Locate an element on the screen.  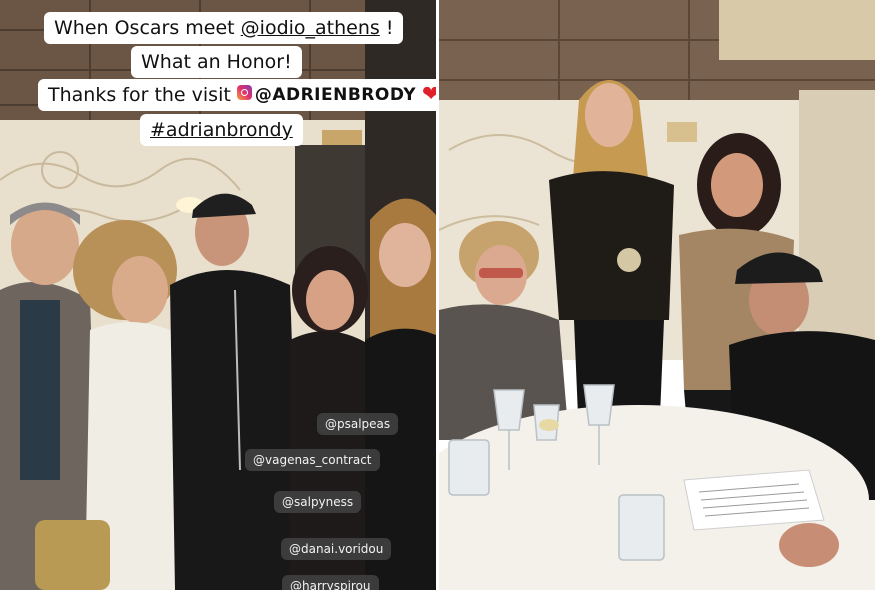
caption-line-4: #adrianbrondy is located at coordinates (221, 130).